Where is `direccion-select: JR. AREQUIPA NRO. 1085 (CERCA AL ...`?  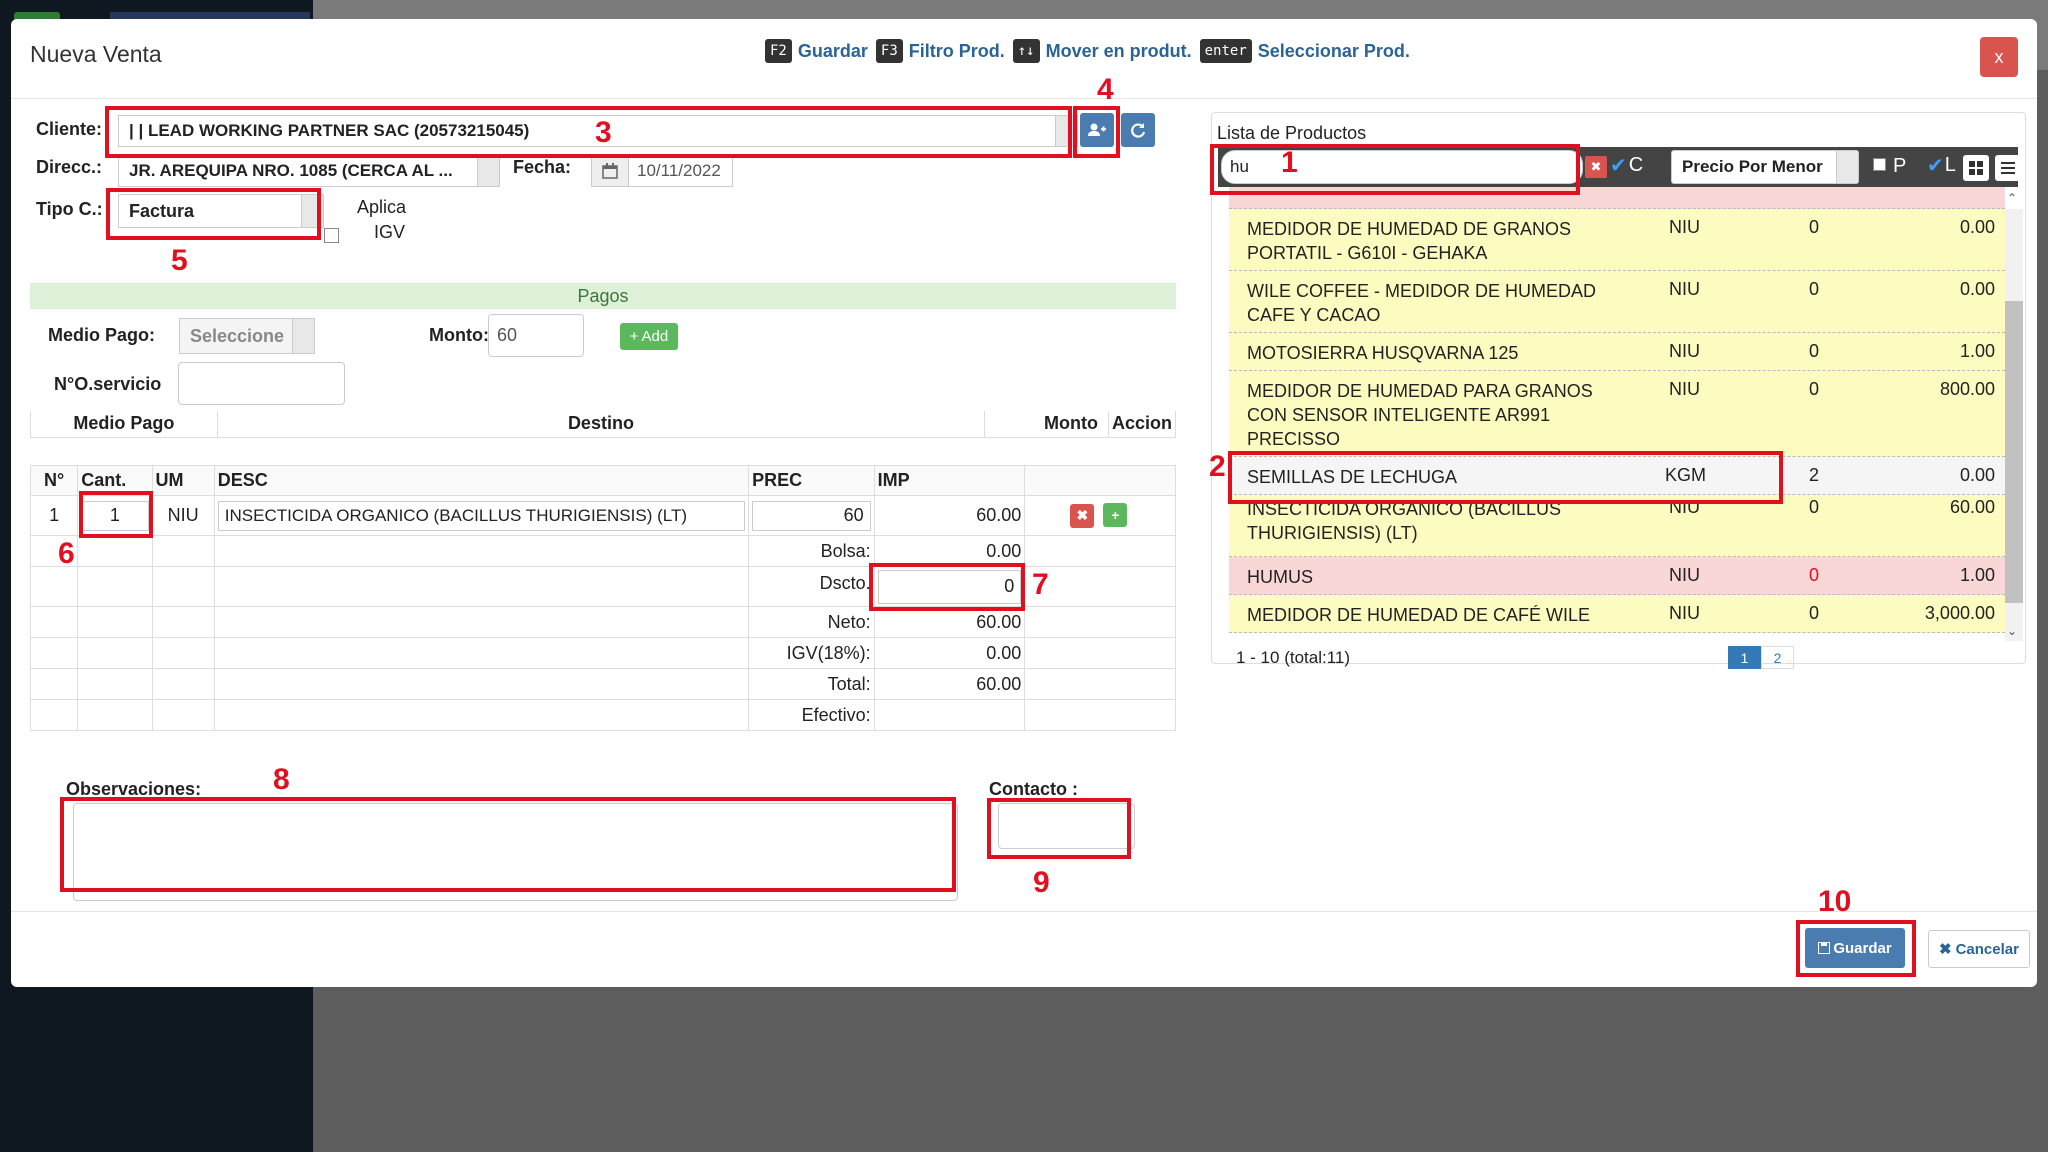
direccion-select: JR. AREQUIPA NRO. 1085 (CERCA AL ... is located at coordinates (309, 171).